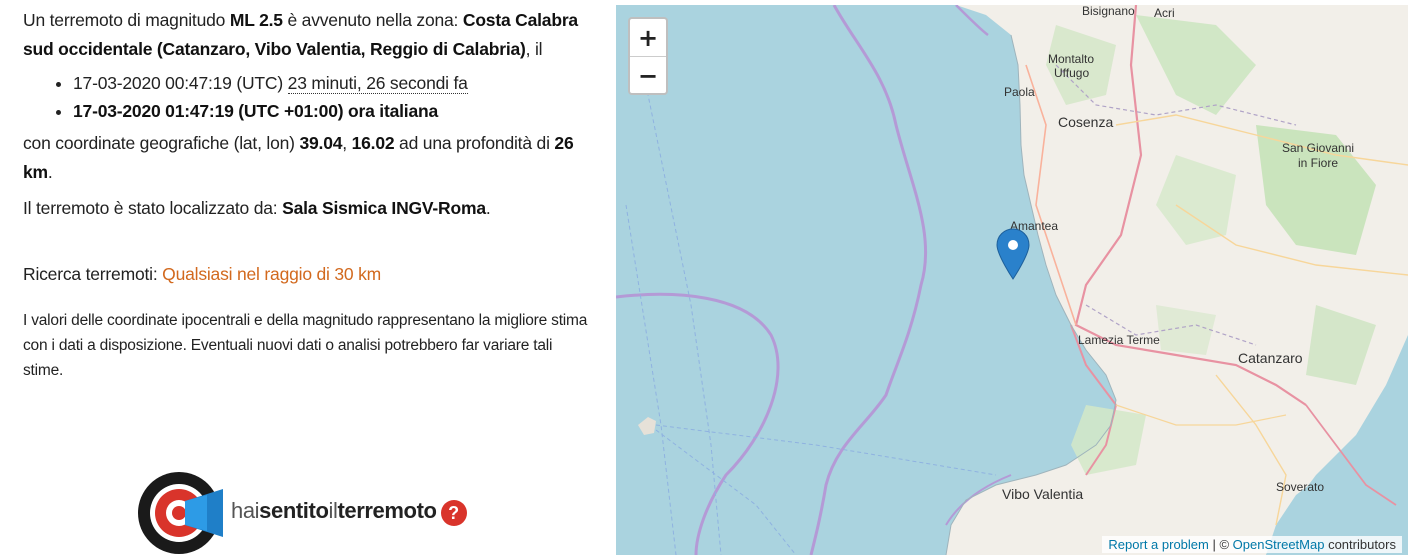 The height and width of the screenshot is (556, 1418). What do you see at coordinates (1119, 340) in the screenshot?
I see `town-label: Lamezia Terme` at bounding box center [1119, 340].